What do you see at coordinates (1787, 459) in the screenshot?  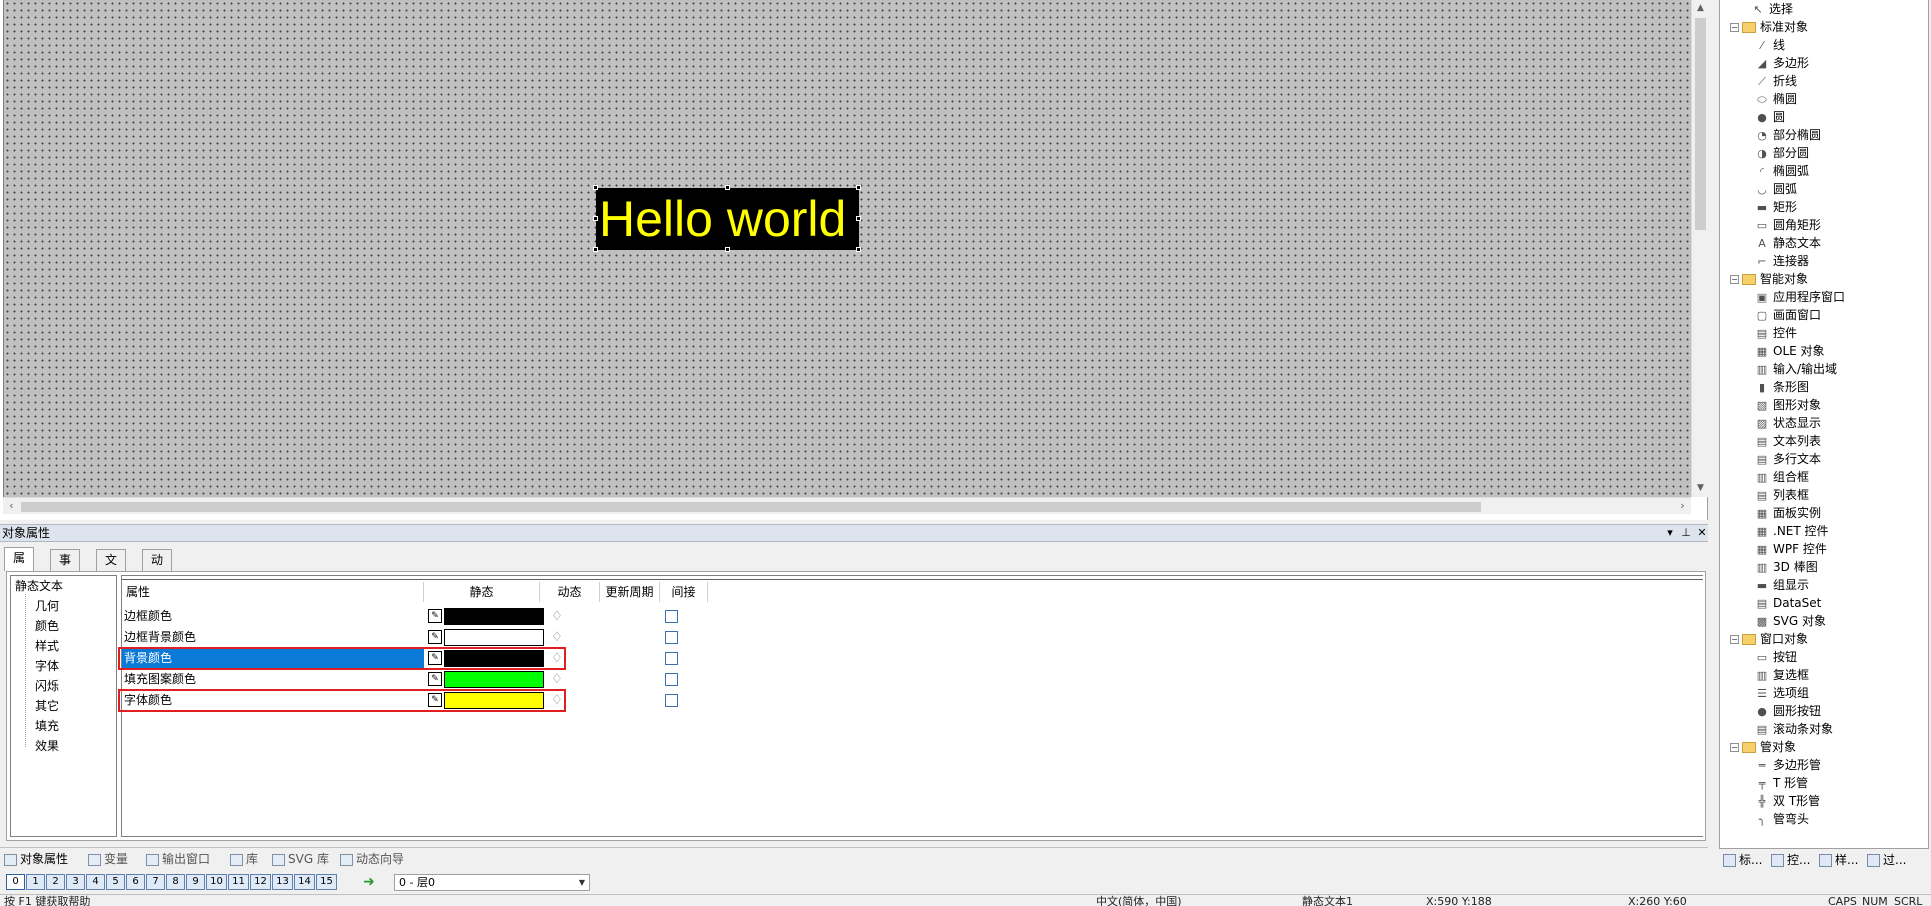 I see `toolbox-item: ▤ 多行文本` at bounding box center [1787, 459].